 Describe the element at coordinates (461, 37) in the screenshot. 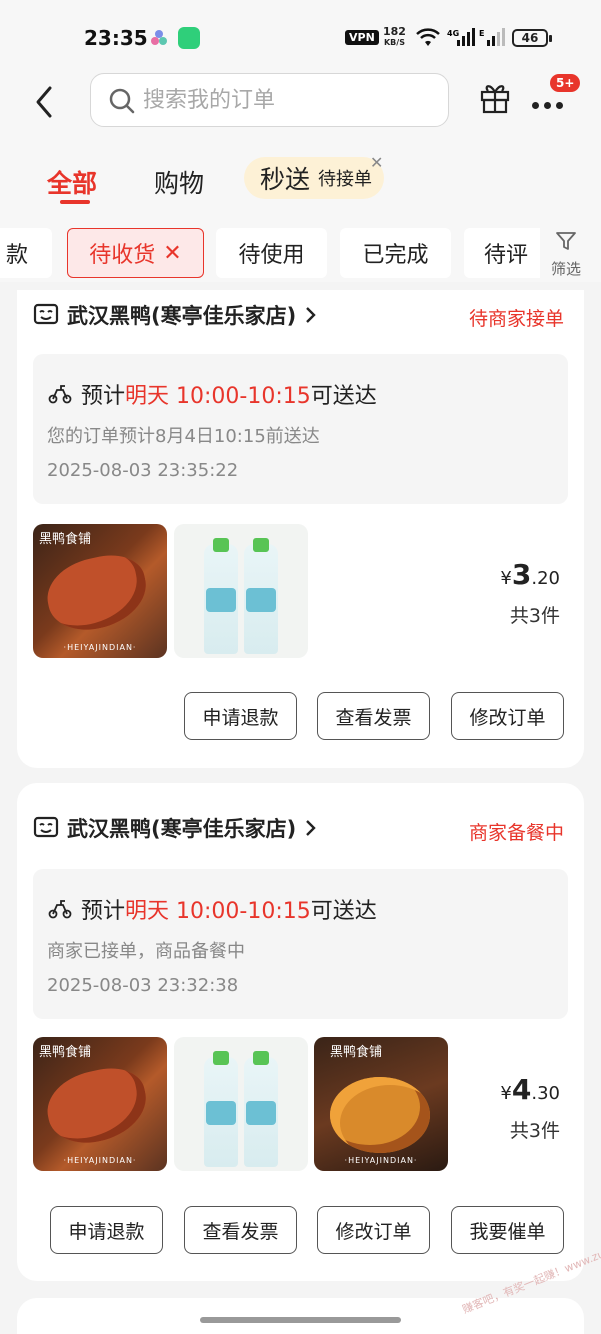

I see `cellular-4g-icon: 4G` at that location.